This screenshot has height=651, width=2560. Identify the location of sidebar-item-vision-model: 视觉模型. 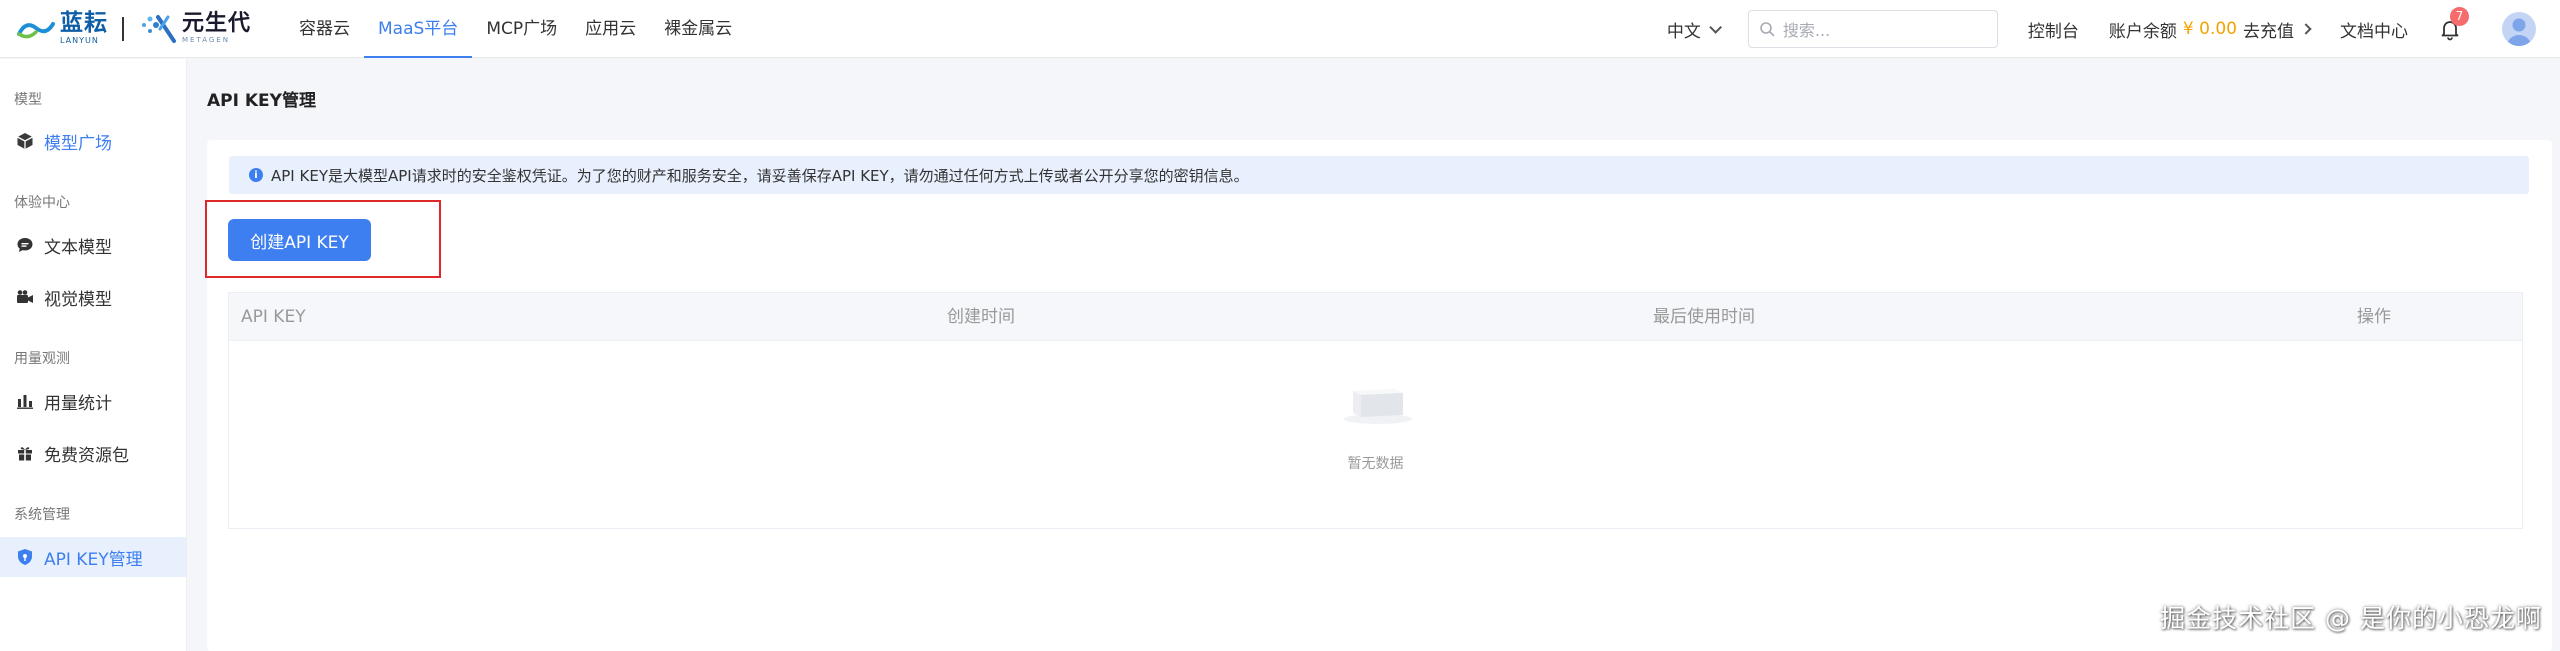
(93, 297).